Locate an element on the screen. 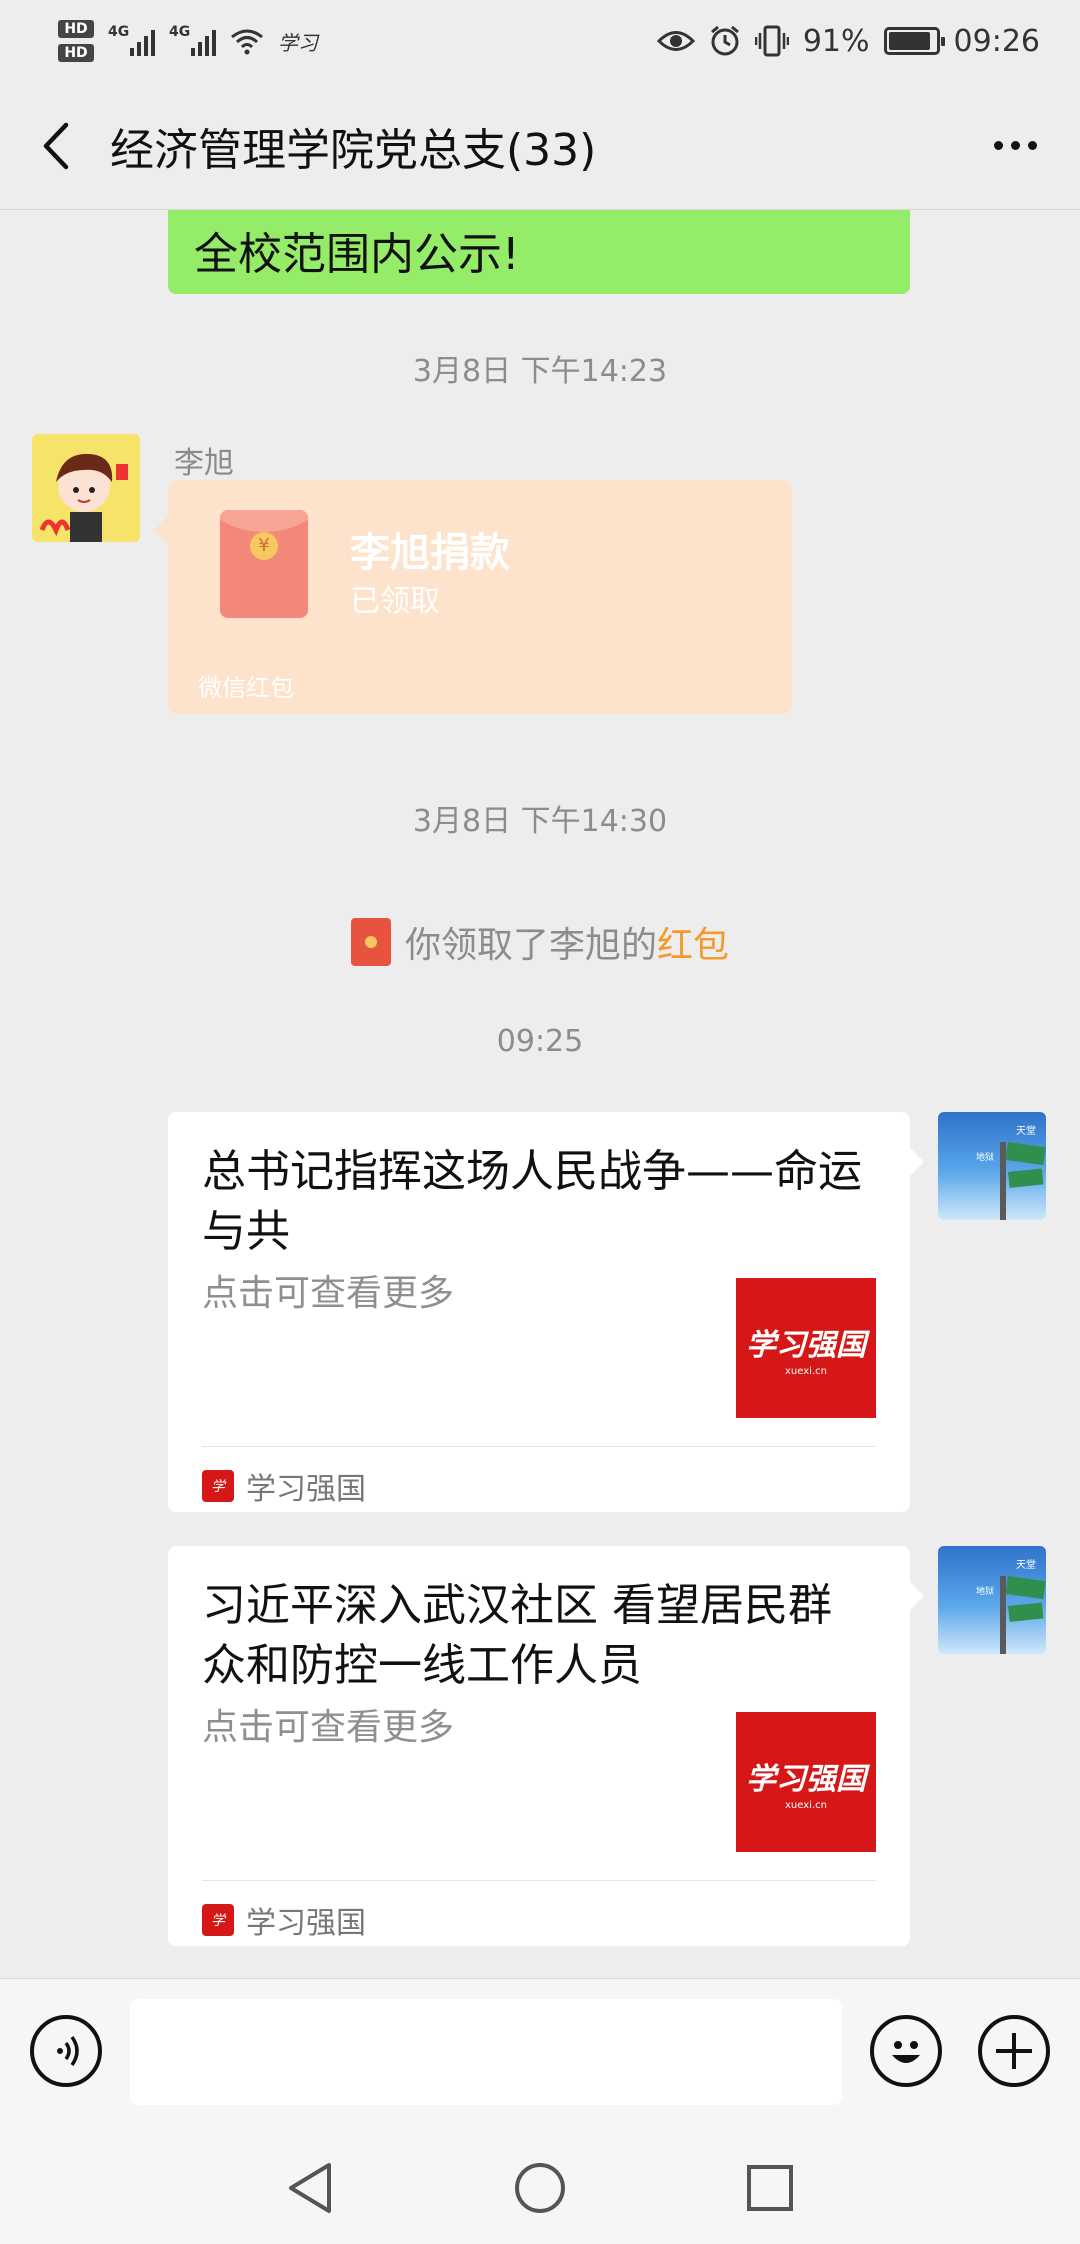  voice-button is located at coordinates (66, 2051).